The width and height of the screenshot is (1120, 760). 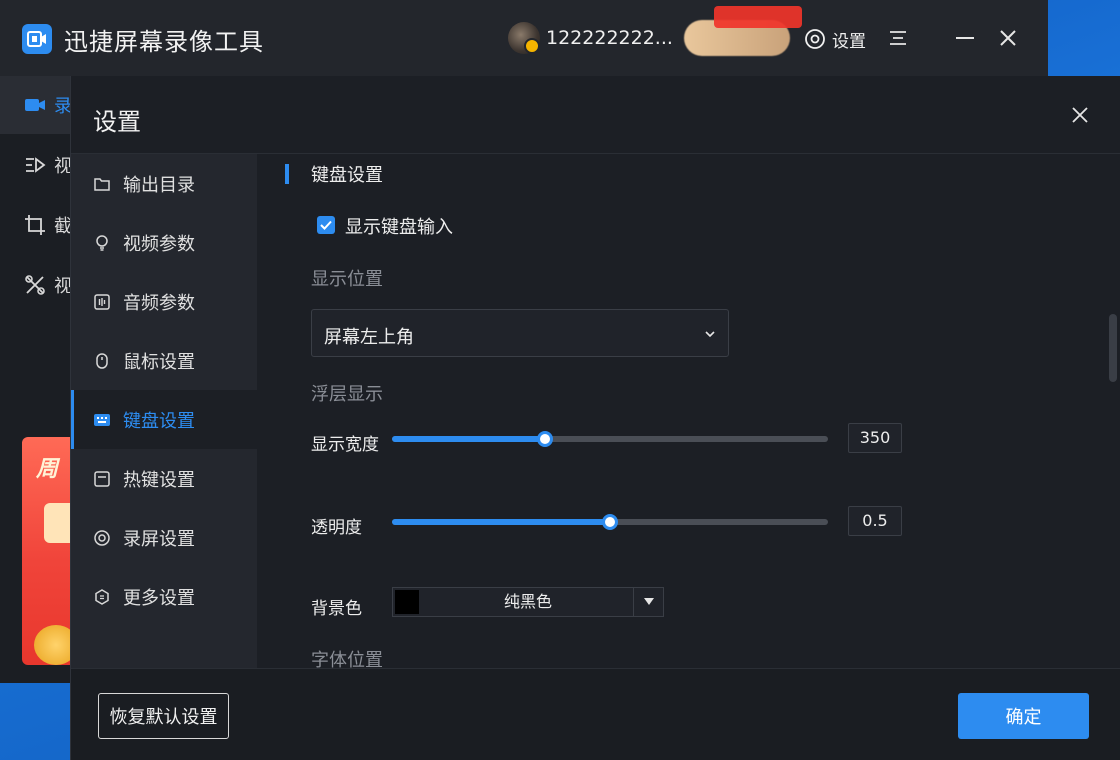 What do you see at coordinates (520, 333) in the screenshot?
I see `position-select: 屏幕左上角` at bounding box center [520, 333].